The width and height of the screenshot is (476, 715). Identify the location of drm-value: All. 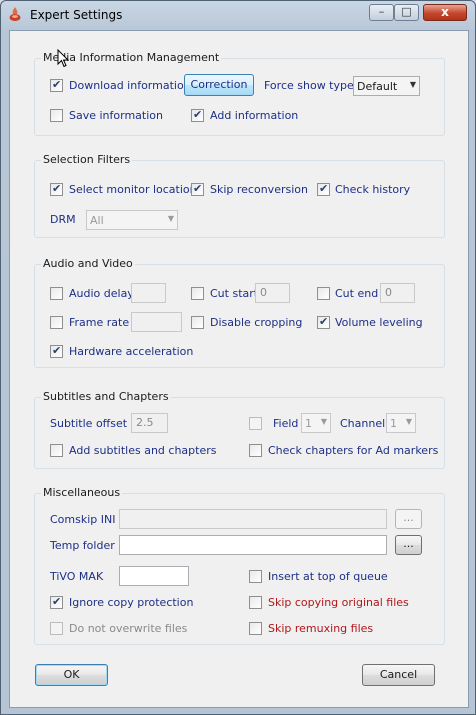
(97, 220).